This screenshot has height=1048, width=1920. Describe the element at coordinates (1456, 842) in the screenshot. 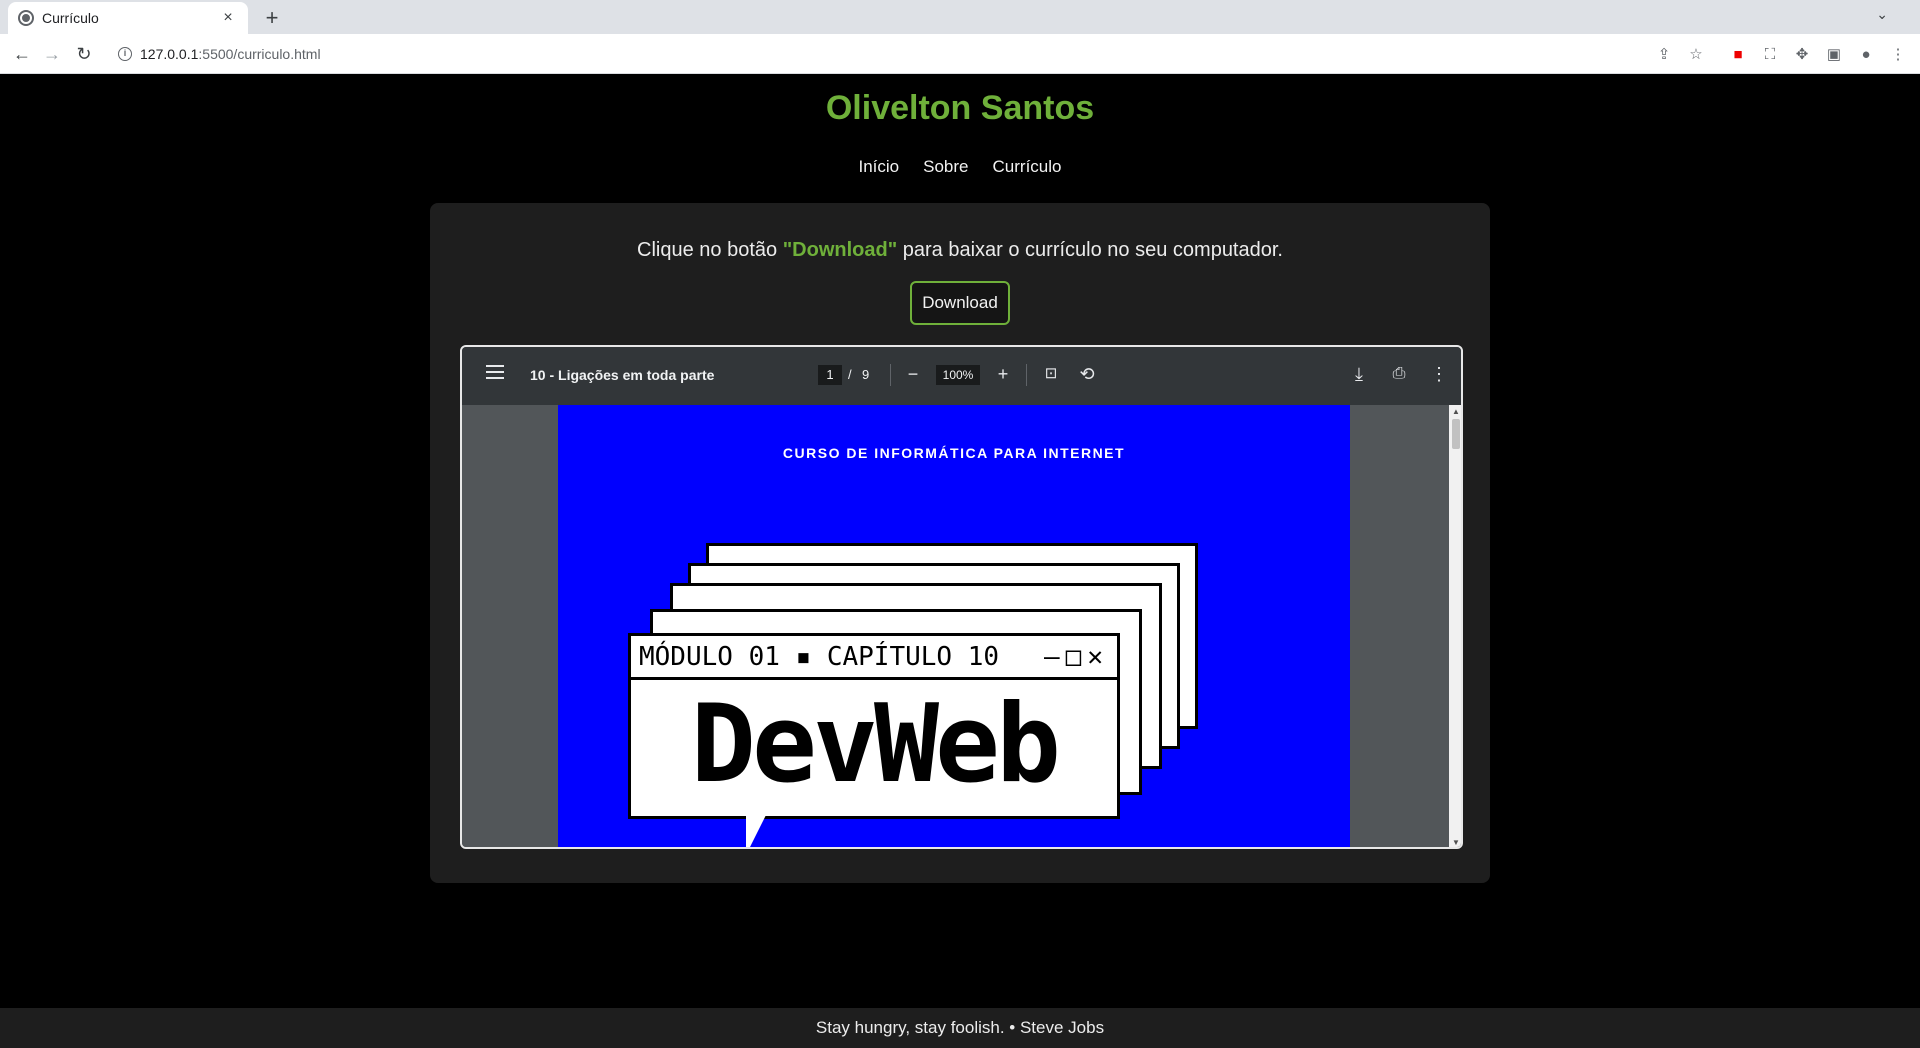

I see `scroll-down-arrow-icon: ▼` at that location.